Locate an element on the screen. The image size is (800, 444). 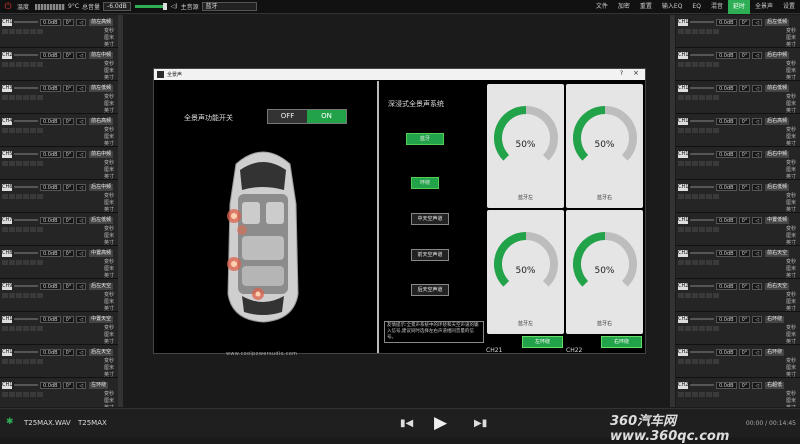
left-scrollbar is located at coordinates (120, 211).